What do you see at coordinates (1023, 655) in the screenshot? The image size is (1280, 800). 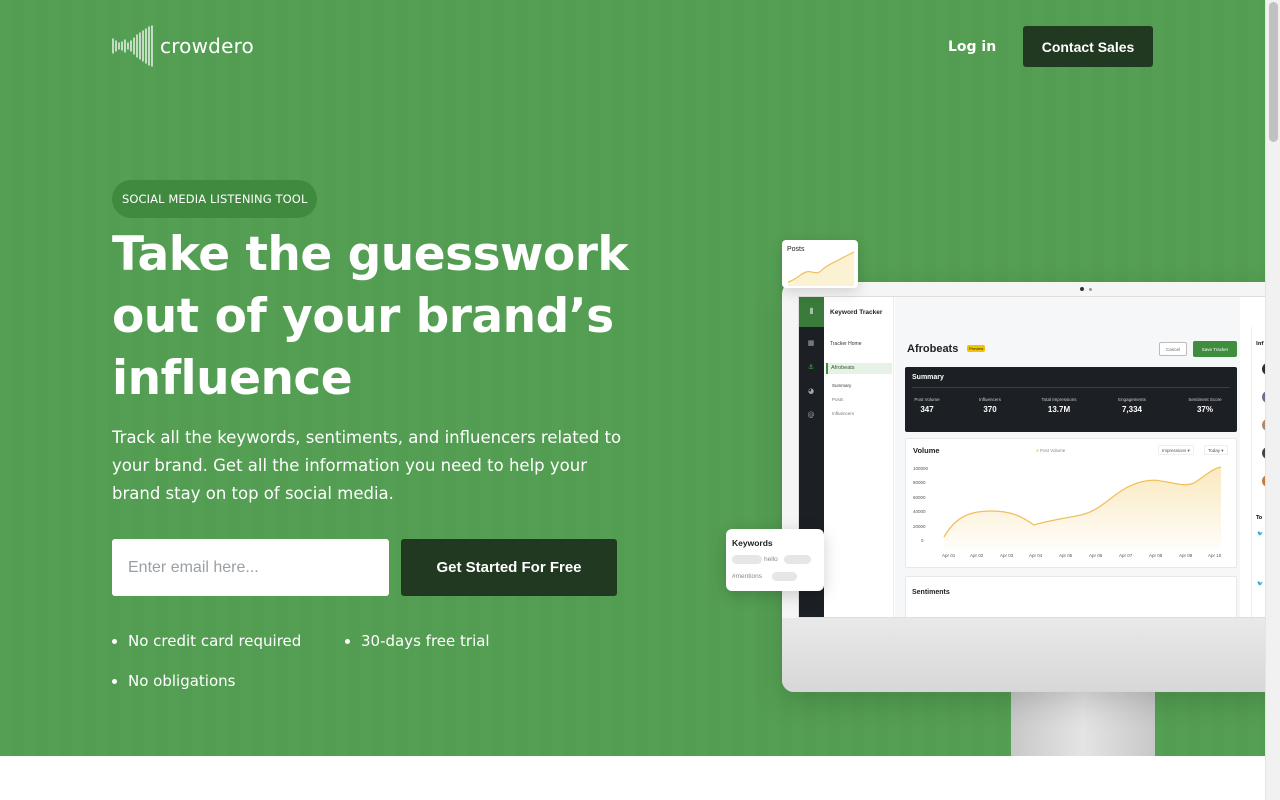 I see `monitor-chin` at bounding box center [1023, 655].